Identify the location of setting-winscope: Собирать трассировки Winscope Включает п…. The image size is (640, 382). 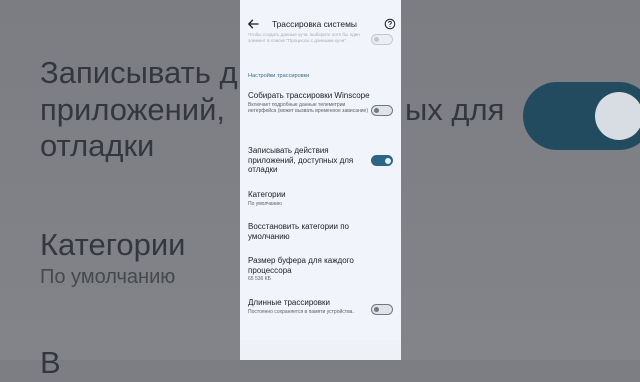
(309, 103).